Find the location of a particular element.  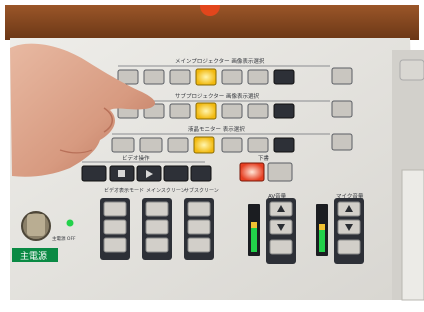

video-btn-rewind is located at coordinates (94, 173).